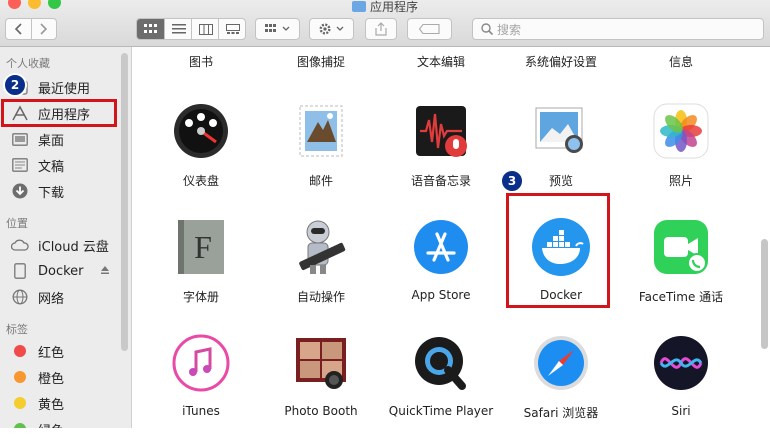 The height and width of the screenshot is (444, 770). Describe the element at coordinates (201, 61) in the screenshot. I see `app-books-label: 图书` at that location.